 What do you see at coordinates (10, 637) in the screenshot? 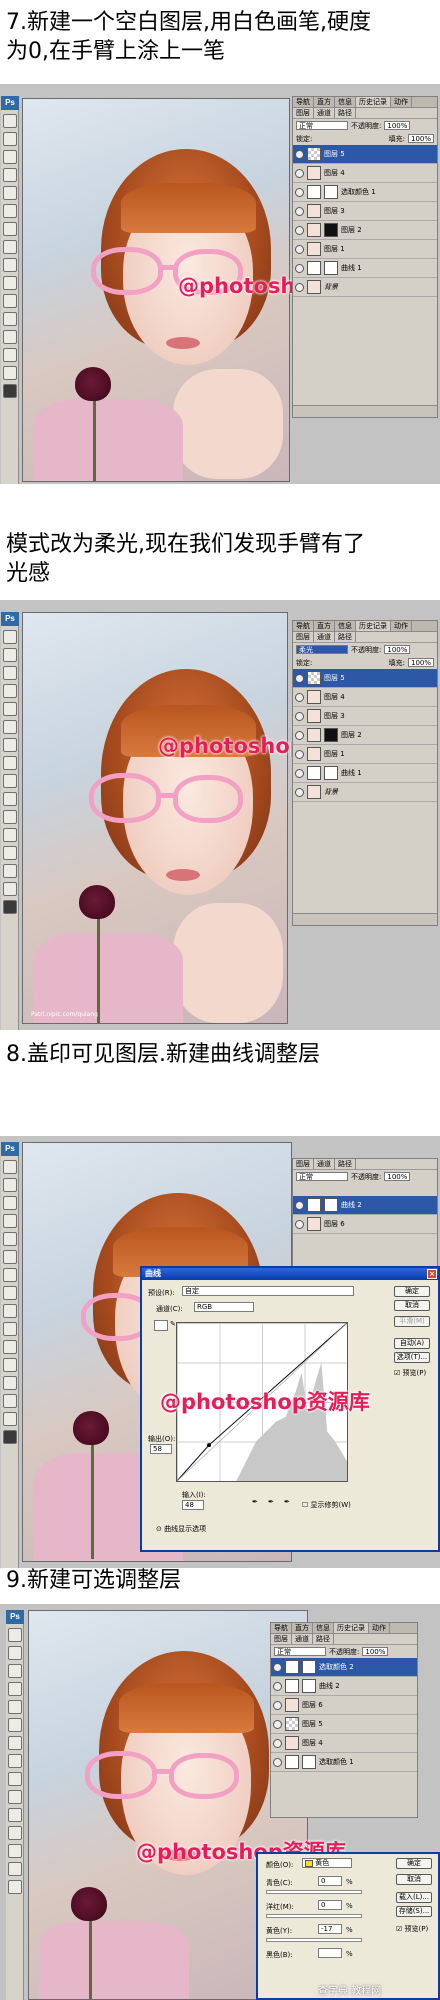
I see `move-tool-icon` at bounding box center [10, 637].